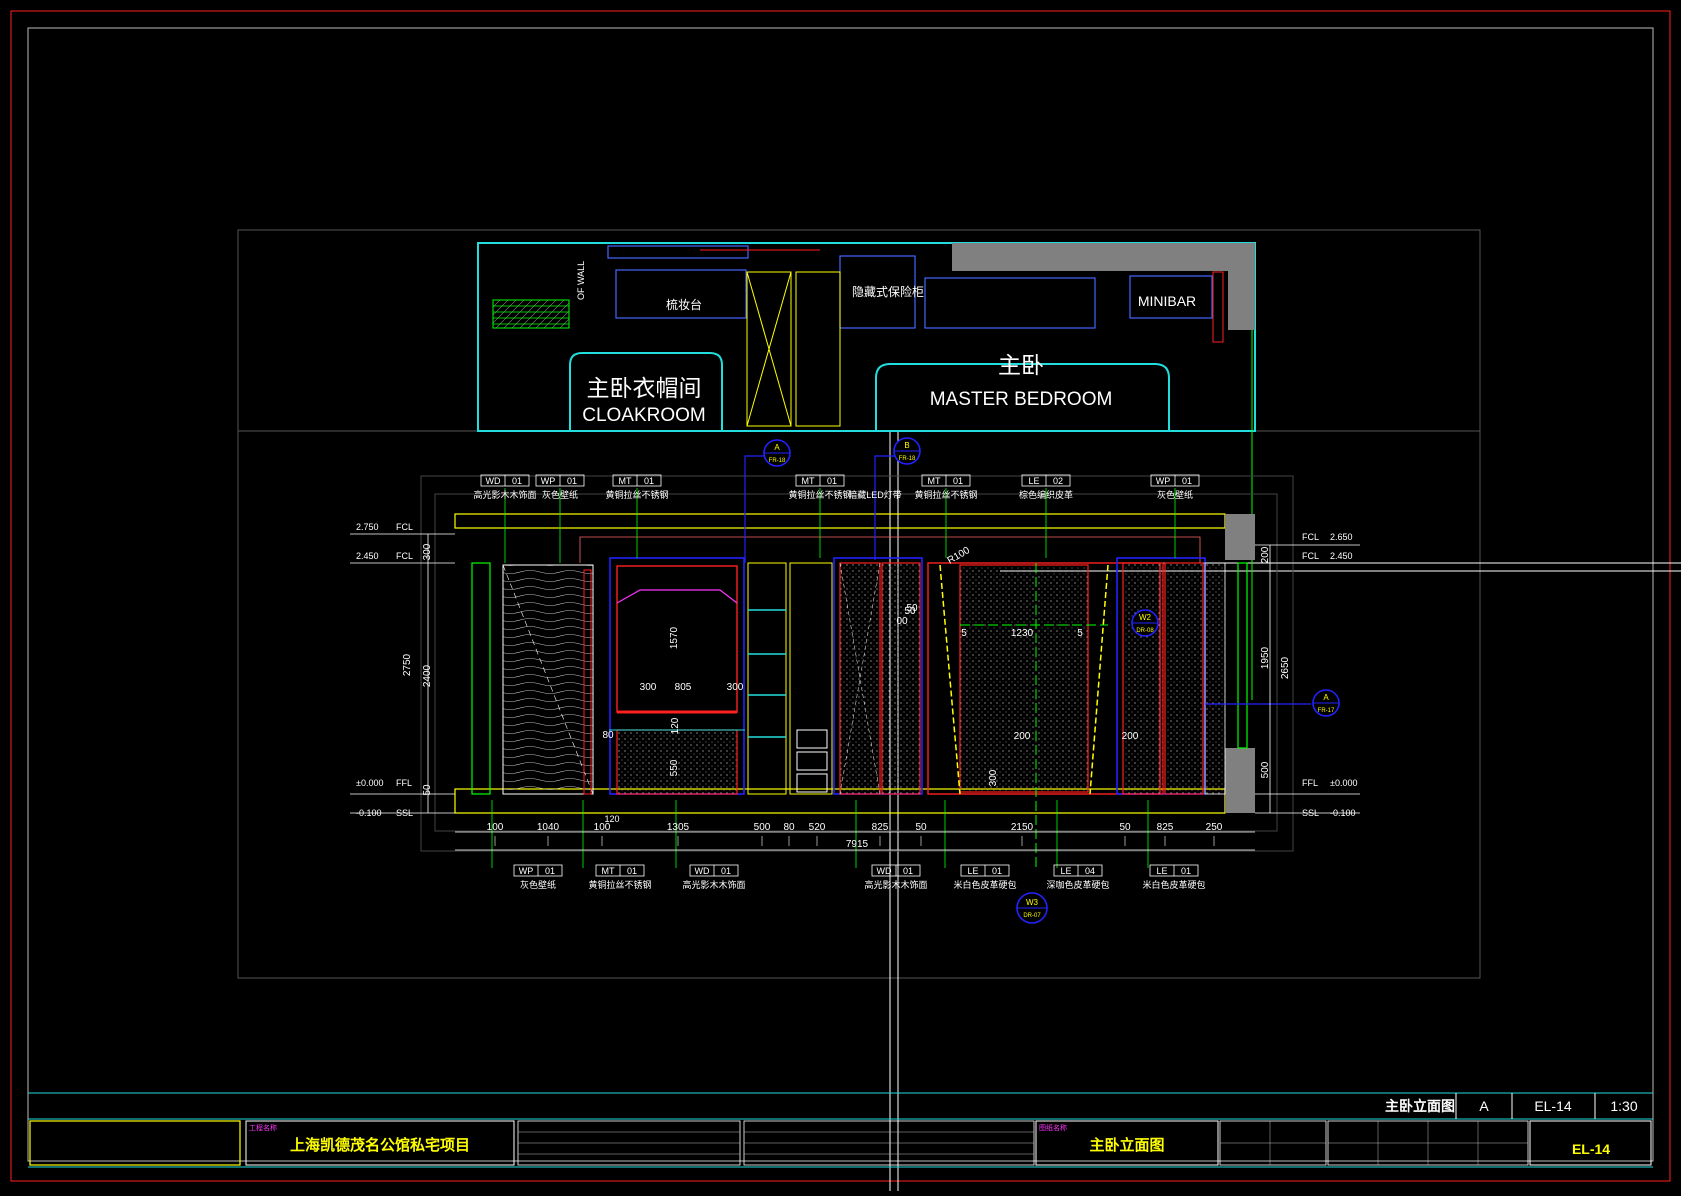 The height and width of the screenshot is (1196, 1681). What do you see at coordinates (404, 783) in the screenshot?
I see `level-left-tag: FFL` at bounding box center [404, 783].